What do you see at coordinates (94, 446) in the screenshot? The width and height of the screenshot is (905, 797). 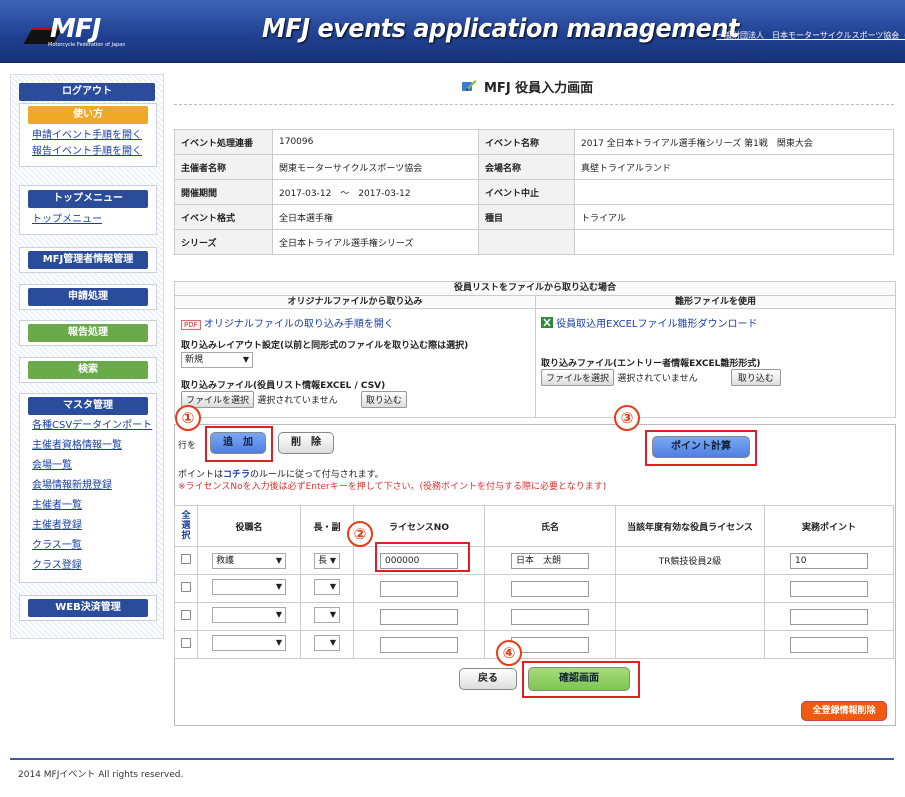 I see `sidebar-link-organizer-qual: 主催者資格情報一覧` at bounding box center [94, 446].